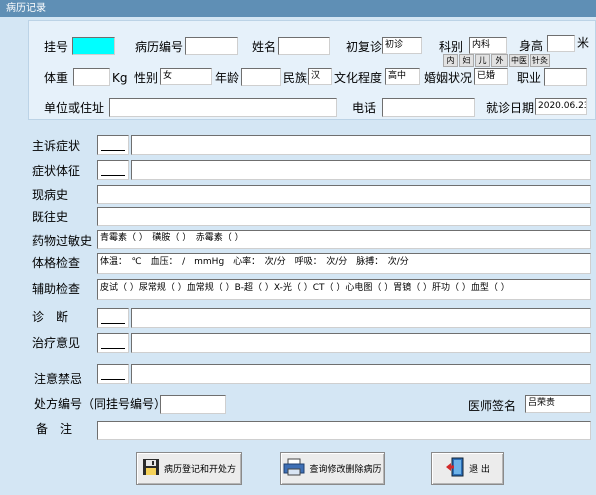 The width and height of the screenshot is (596, 495). What do you see at coordinates (56, 343) in the screenshot?
I see `treatment-label: 治疗意见` at bounding box center [56, 343].